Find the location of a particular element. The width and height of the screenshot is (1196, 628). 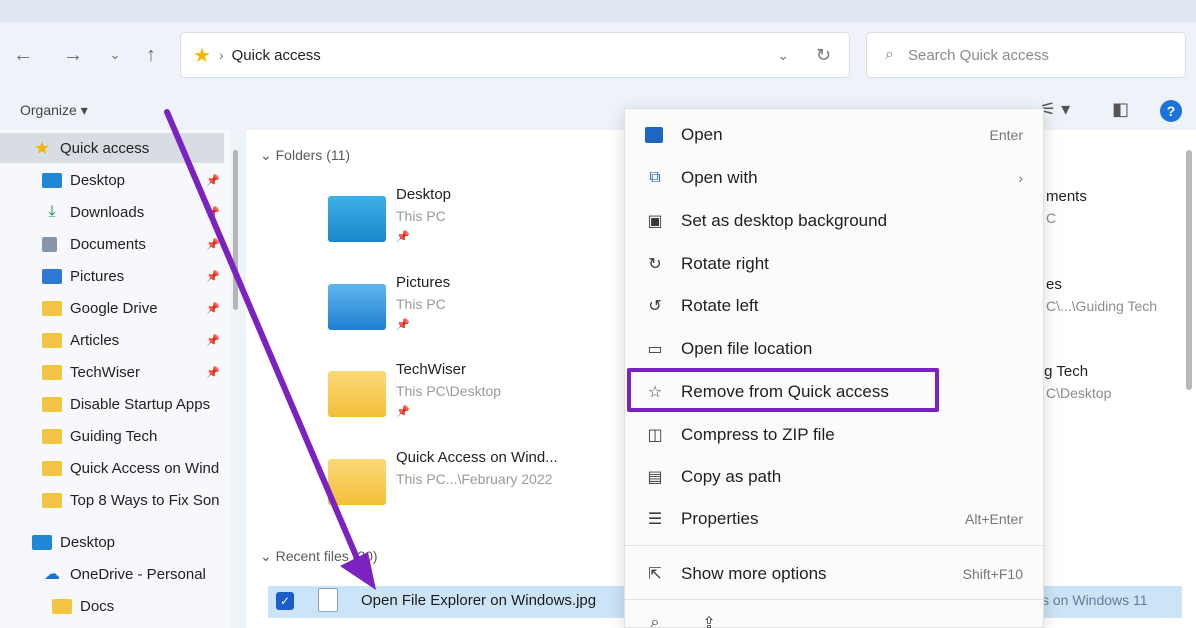

menu-item-rotate-right: ↻ Rotate right is located at coordinates (835, 264).